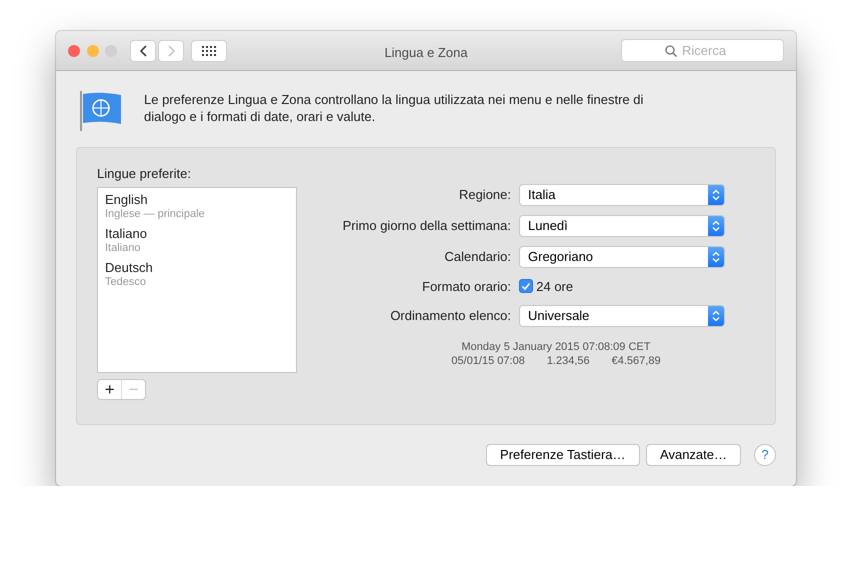 The width and height of the screenshot is (852, 566). Describe the element at coordinates (129, 268) in the screenshot. I see `language-name: Deutsch` at that location.